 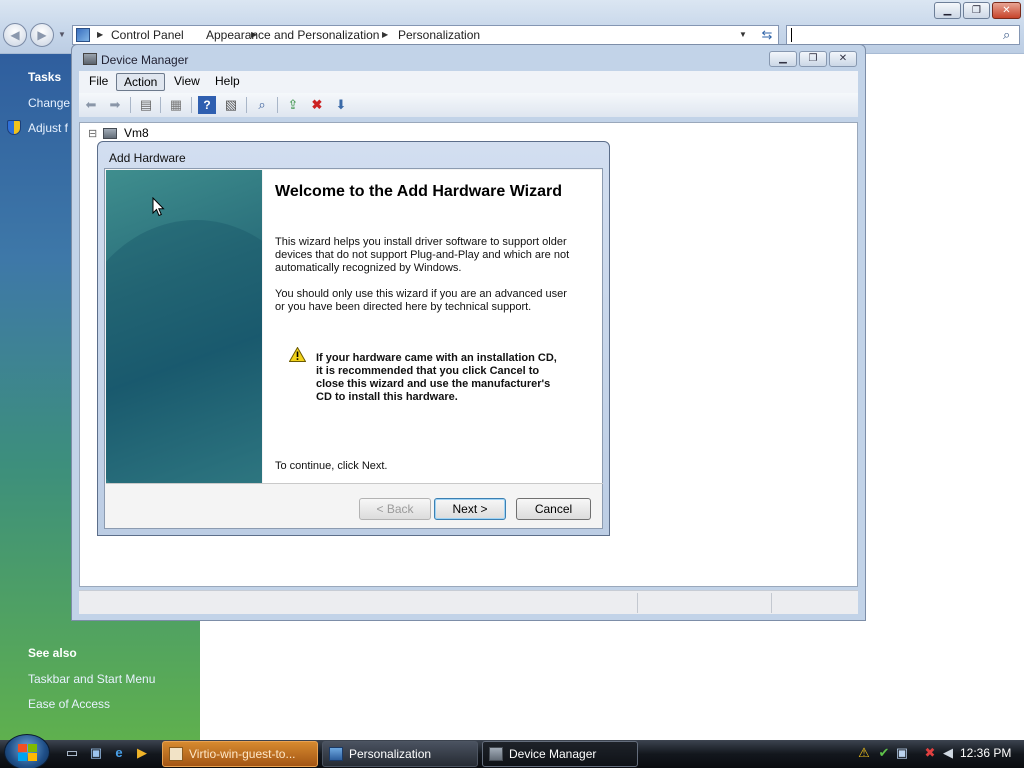 What do you see at coordinates (813, 59) in the screenshot?
I see `dm-maximize-button: ❐` at bounding box center [813, 59].